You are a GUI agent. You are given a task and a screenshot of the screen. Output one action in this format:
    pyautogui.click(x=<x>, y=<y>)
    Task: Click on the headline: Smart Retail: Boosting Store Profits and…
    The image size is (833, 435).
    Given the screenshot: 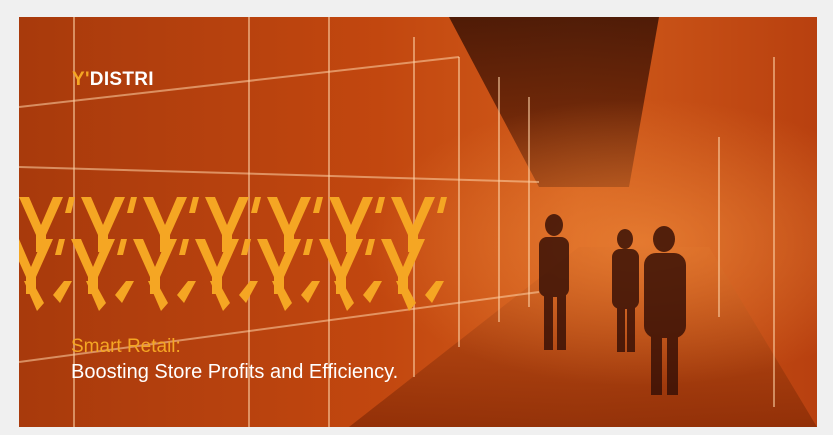 What is the action you would take?
    pyautogui.click(x=371, y=360)
    